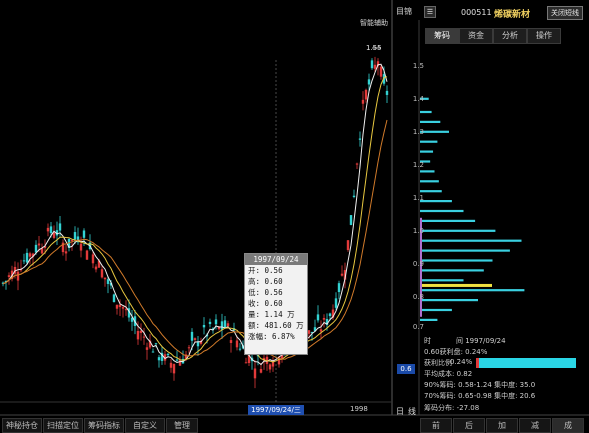 The width and height of the screenshot is (589, 433). Describe the element at coordinates (427, 341) in the screenshot. I see `chip-time-label: 时` at that location.